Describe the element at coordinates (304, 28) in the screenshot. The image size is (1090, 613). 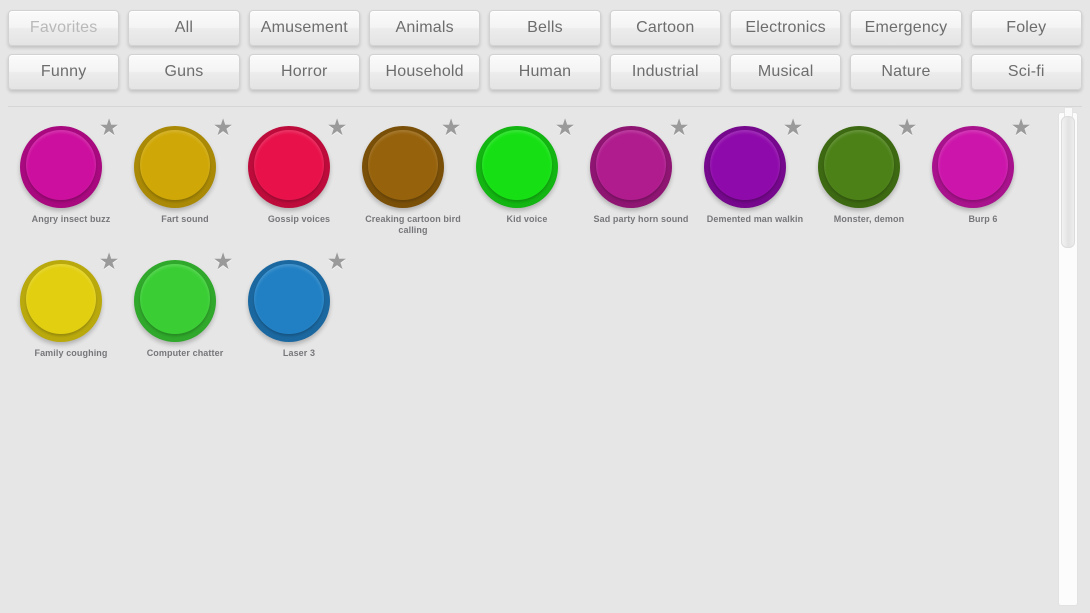
I see `tab-amusement: Amusement` at that location.